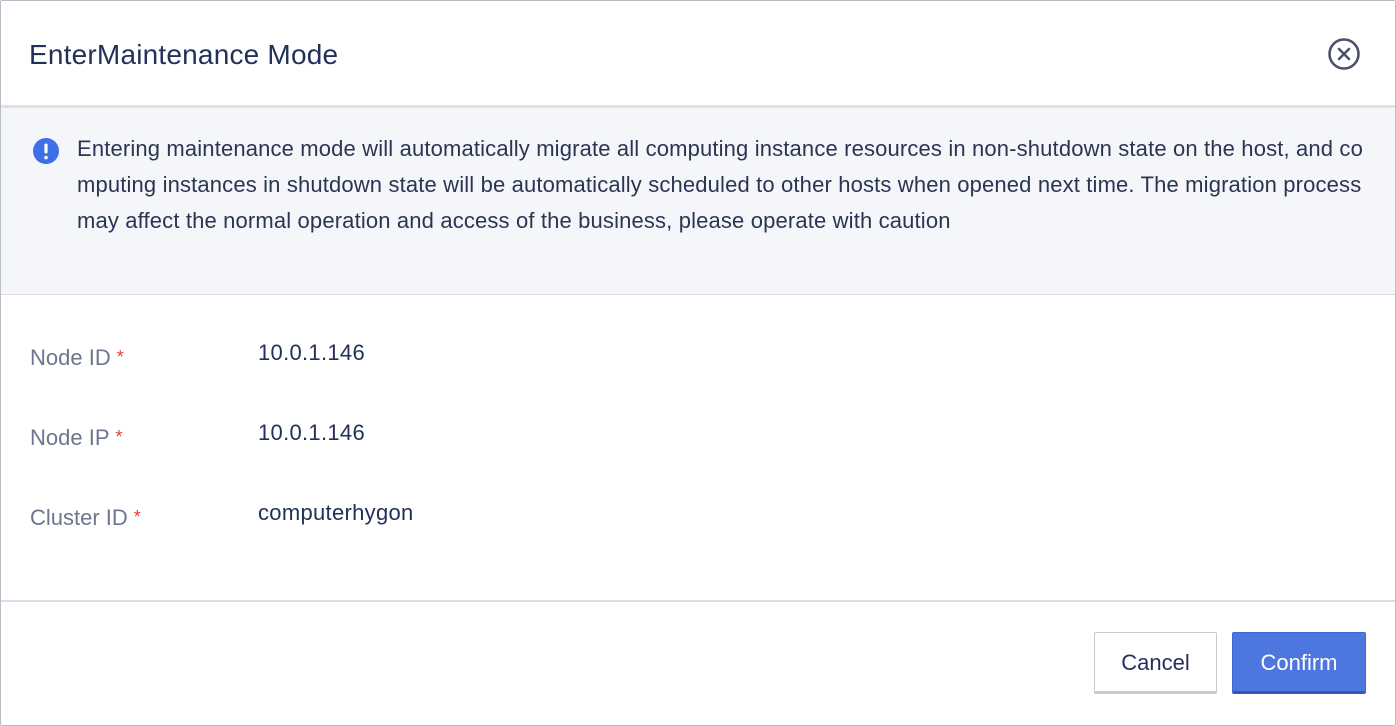 This screenshot has height=726, width=1396. Describe the element at coordinates (184, 54) in the screenshot. I see `dialog-title: EnterMaintenance Mode` at that location.